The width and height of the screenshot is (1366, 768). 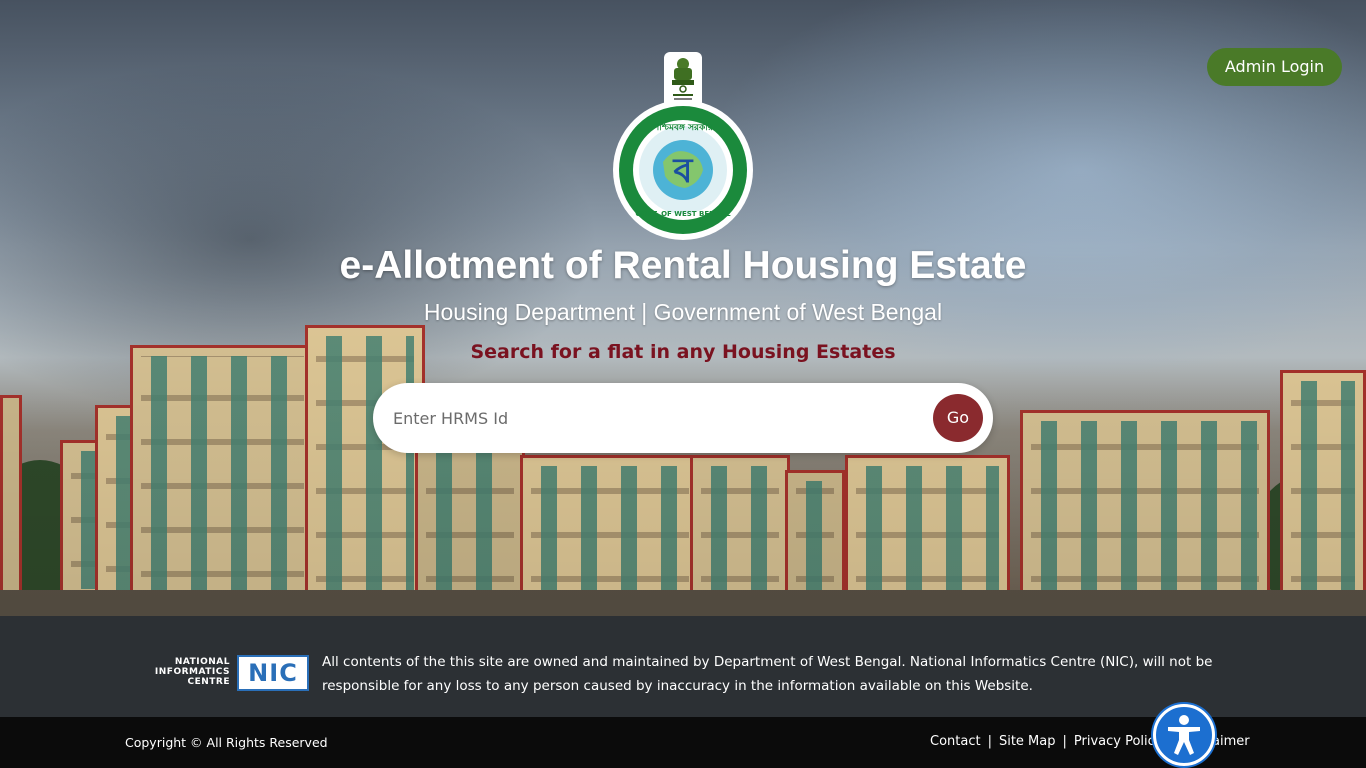 I want to click on svg-text: পশ্চিমবঙ্গ সরকার, so click(x=683, y=127).